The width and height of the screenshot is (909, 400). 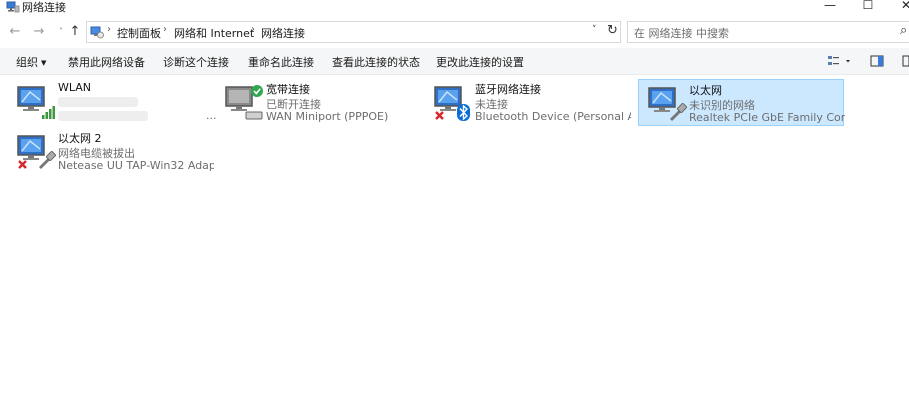 What do you see at coordinates (612, 30) in the screenshot?
I see `refresh-icon: ↻` at bounding box center [612, 30].